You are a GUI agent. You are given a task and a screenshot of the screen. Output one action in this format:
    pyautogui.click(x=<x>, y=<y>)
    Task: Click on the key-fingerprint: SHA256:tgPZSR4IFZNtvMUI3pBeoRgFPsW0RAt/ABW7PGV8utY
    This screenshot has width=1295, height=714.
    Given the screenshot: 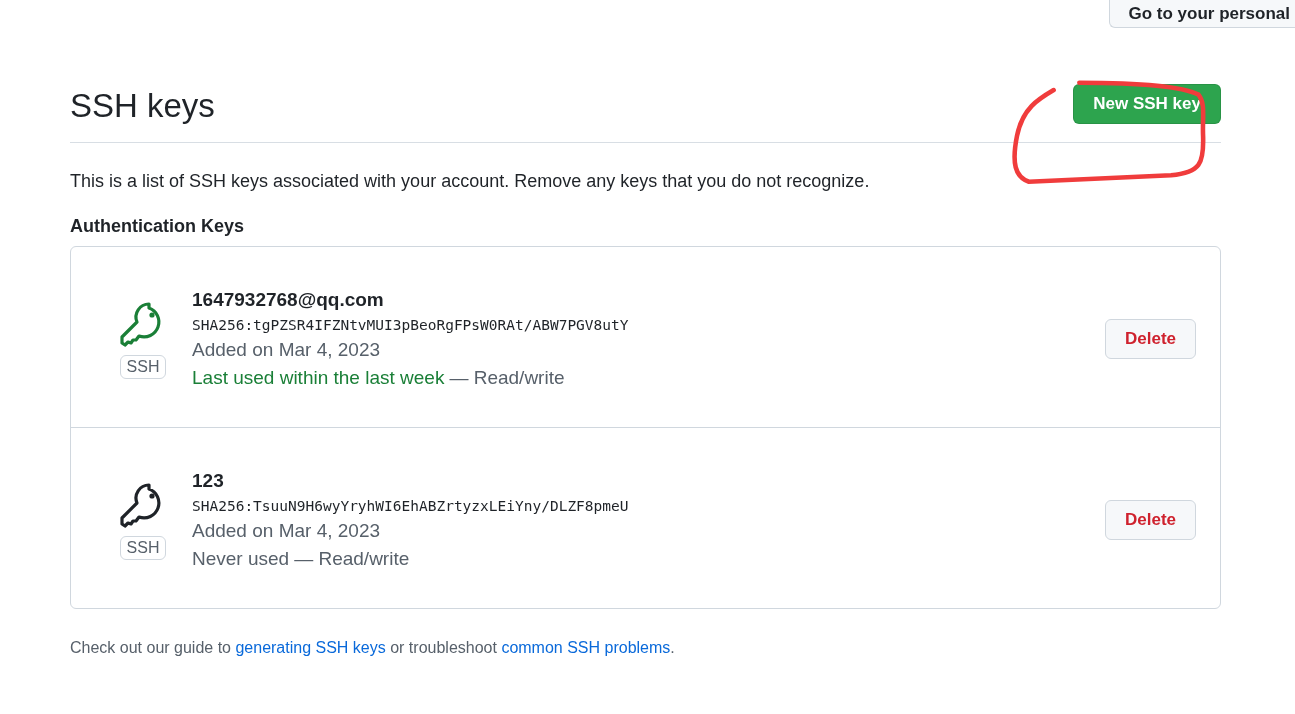 What is the action you would take?
    pyautogui.click(x=411, y=325)
    